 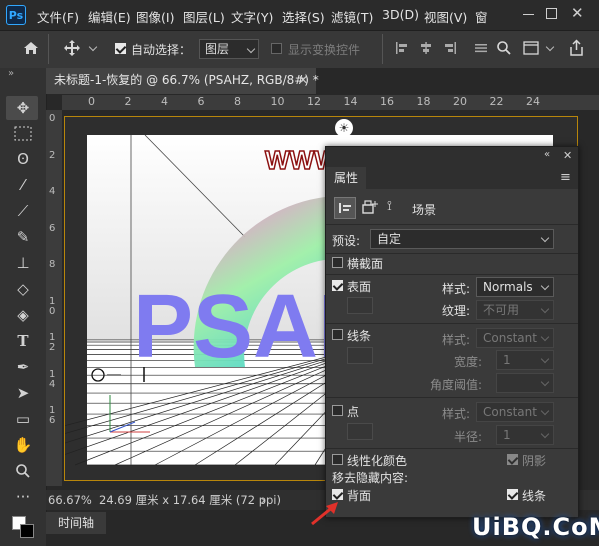 What do you see at coordinates (52, 342) in the screenshot?
I see `ruler-tick-label: 12` at bounding box center [52, 342].